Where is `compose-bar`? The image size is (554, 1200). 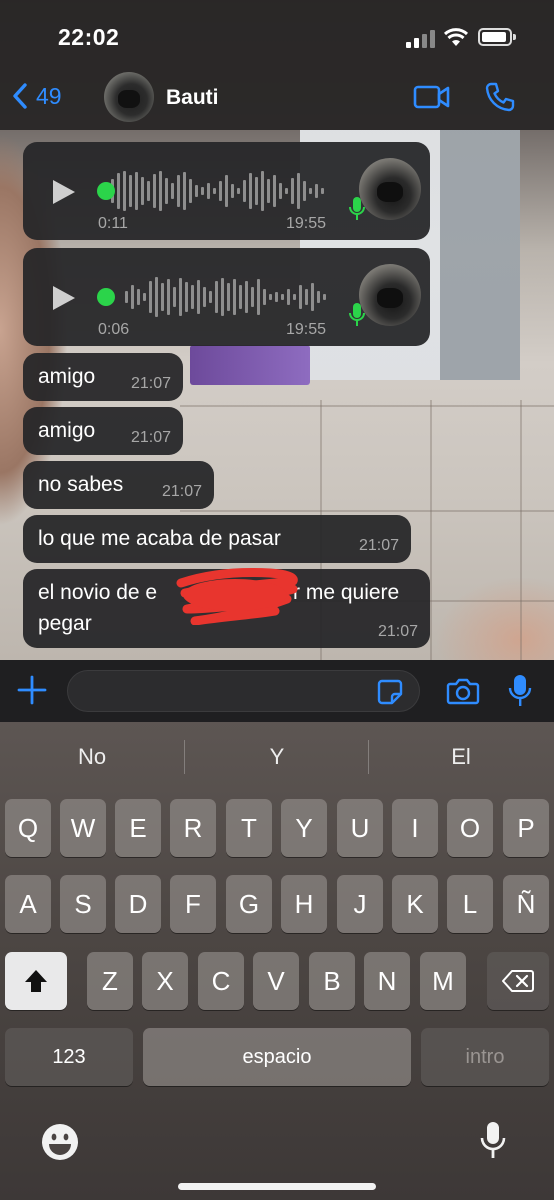
compose-bar is located at coordinates (277, 691).